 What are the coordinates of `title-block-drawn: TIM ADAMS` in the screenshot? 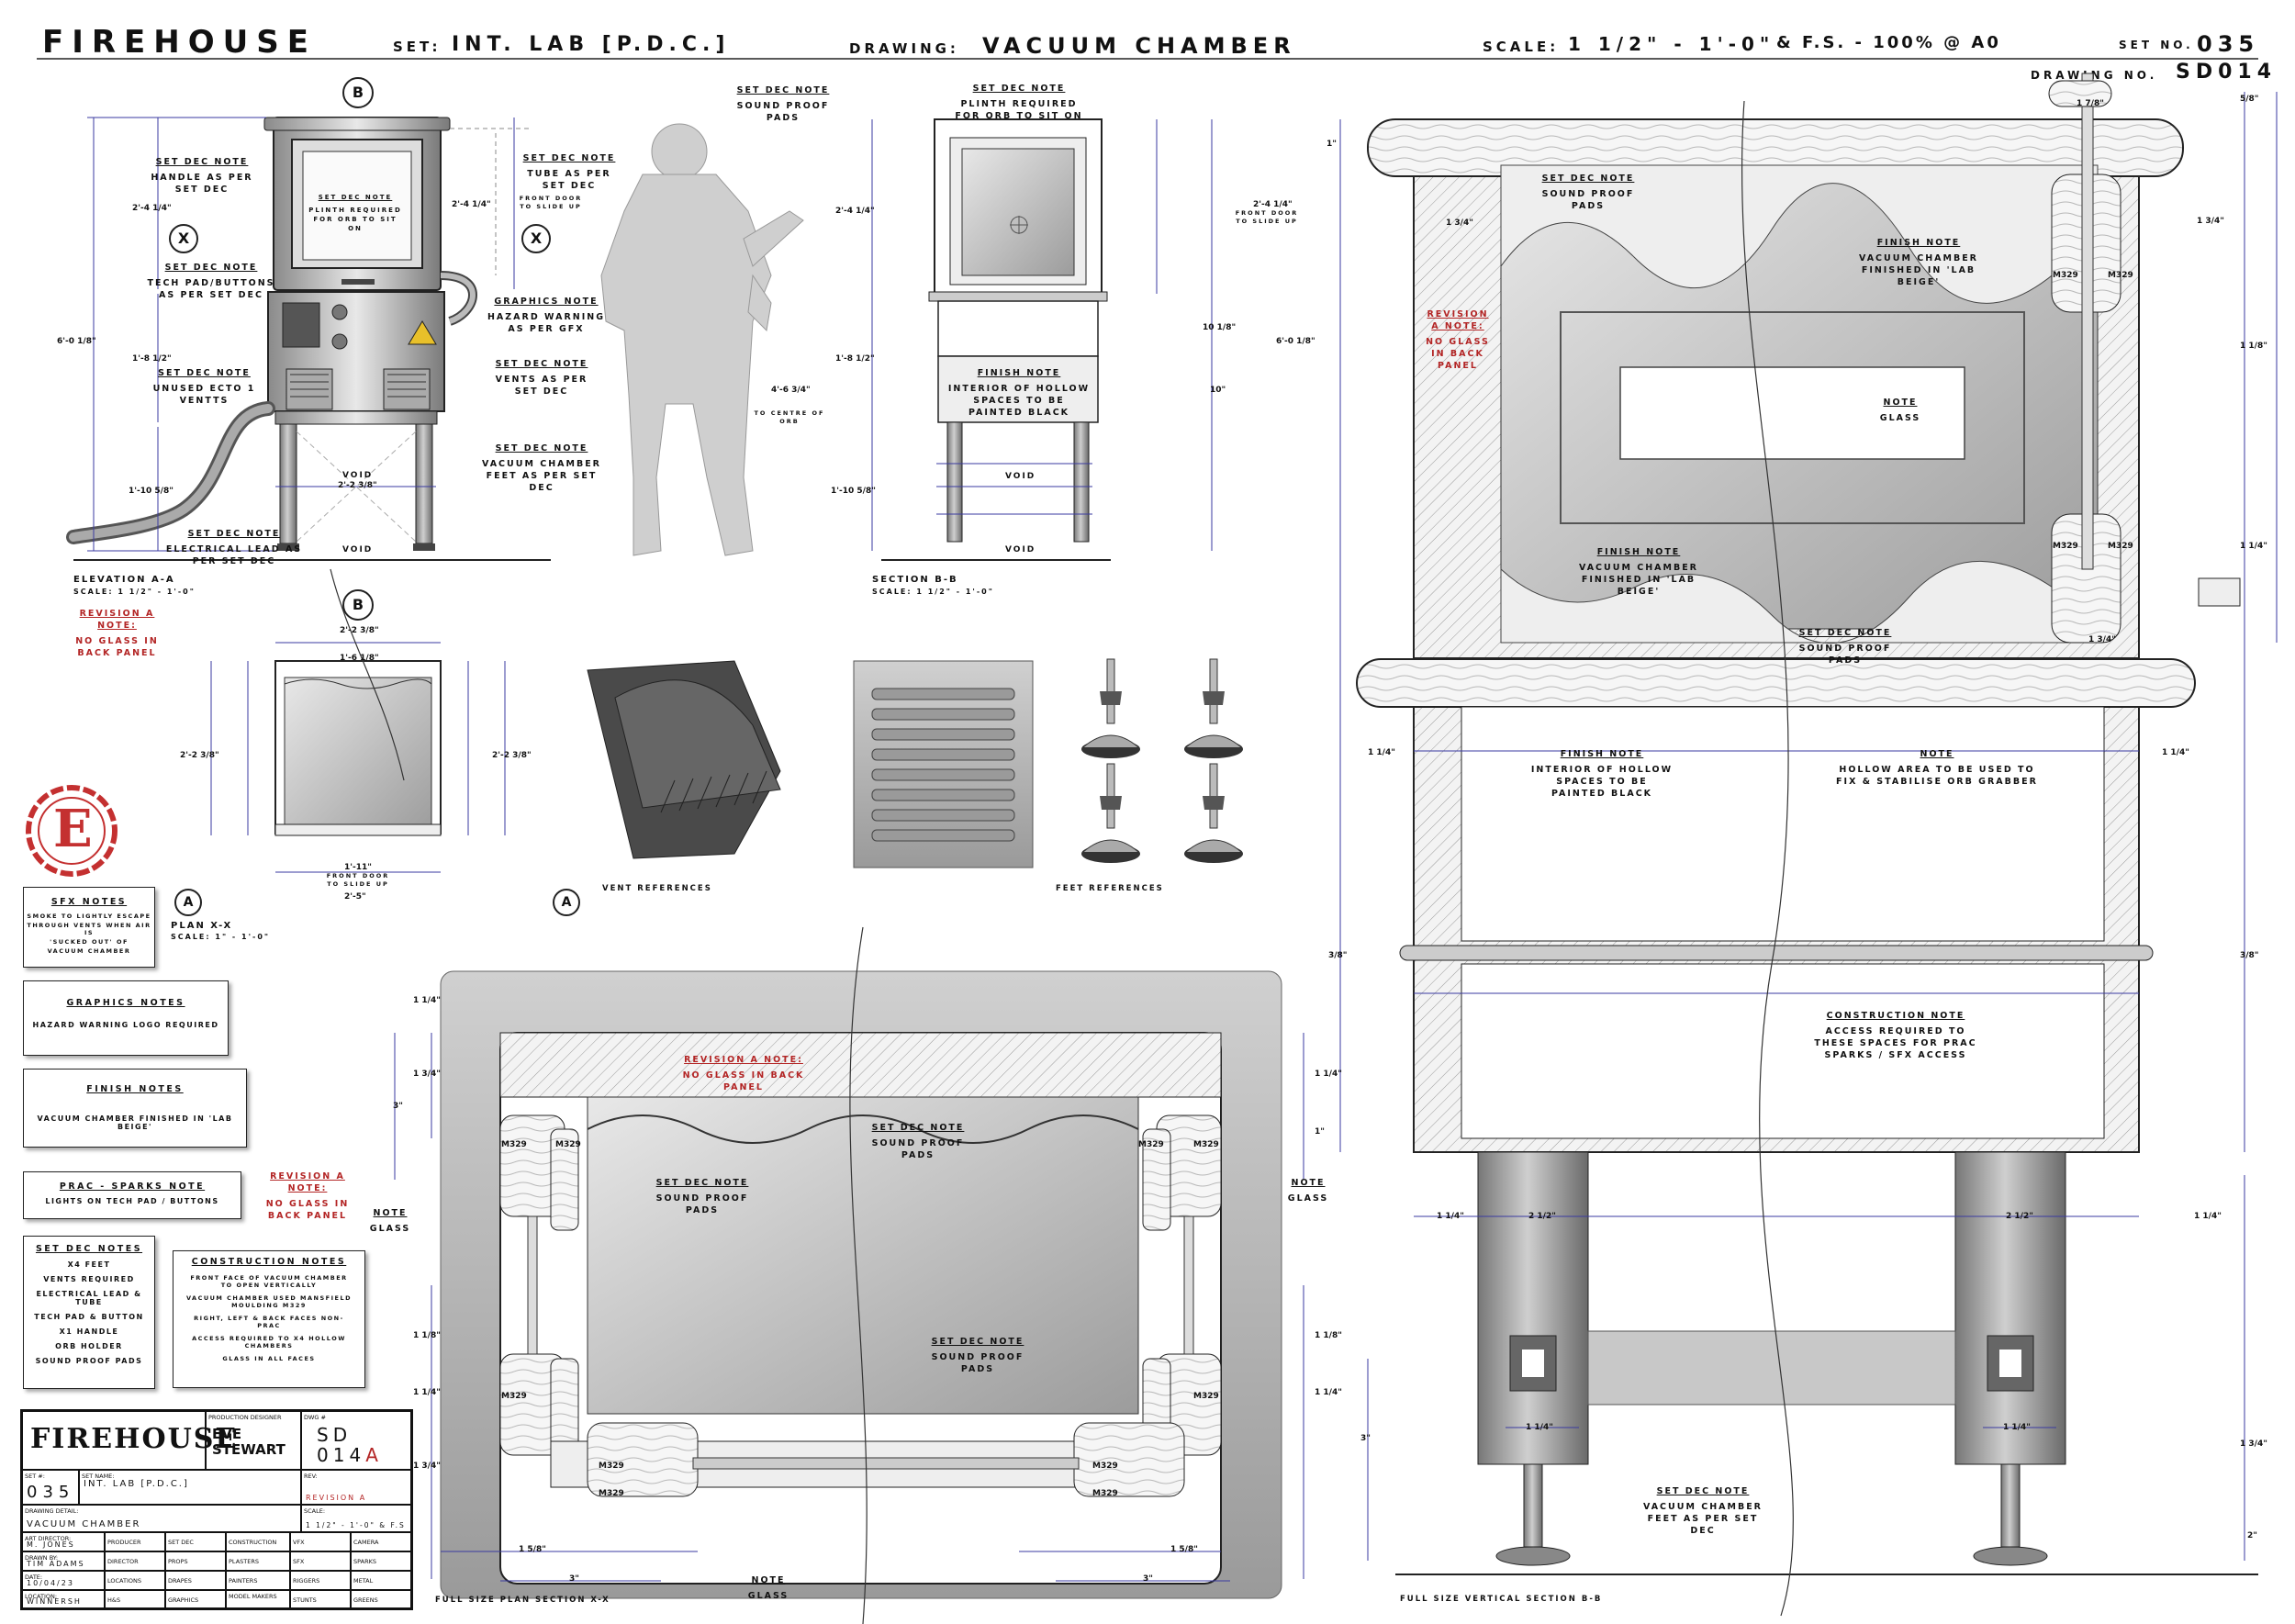 It's located at (56, 1564).